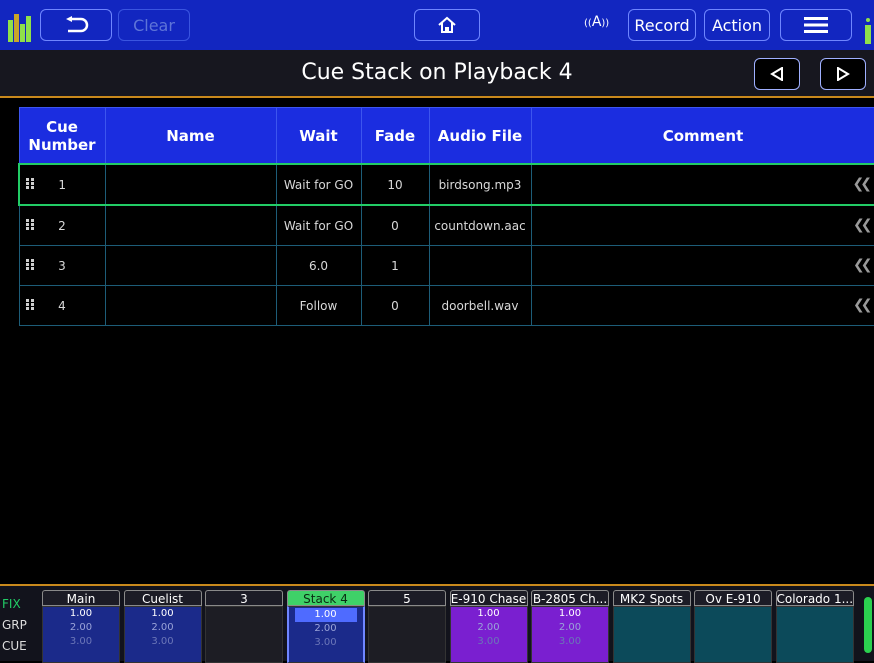  Describe the element at coordinates (816, 25) in the screenshot. I see `menu-button` at that location.